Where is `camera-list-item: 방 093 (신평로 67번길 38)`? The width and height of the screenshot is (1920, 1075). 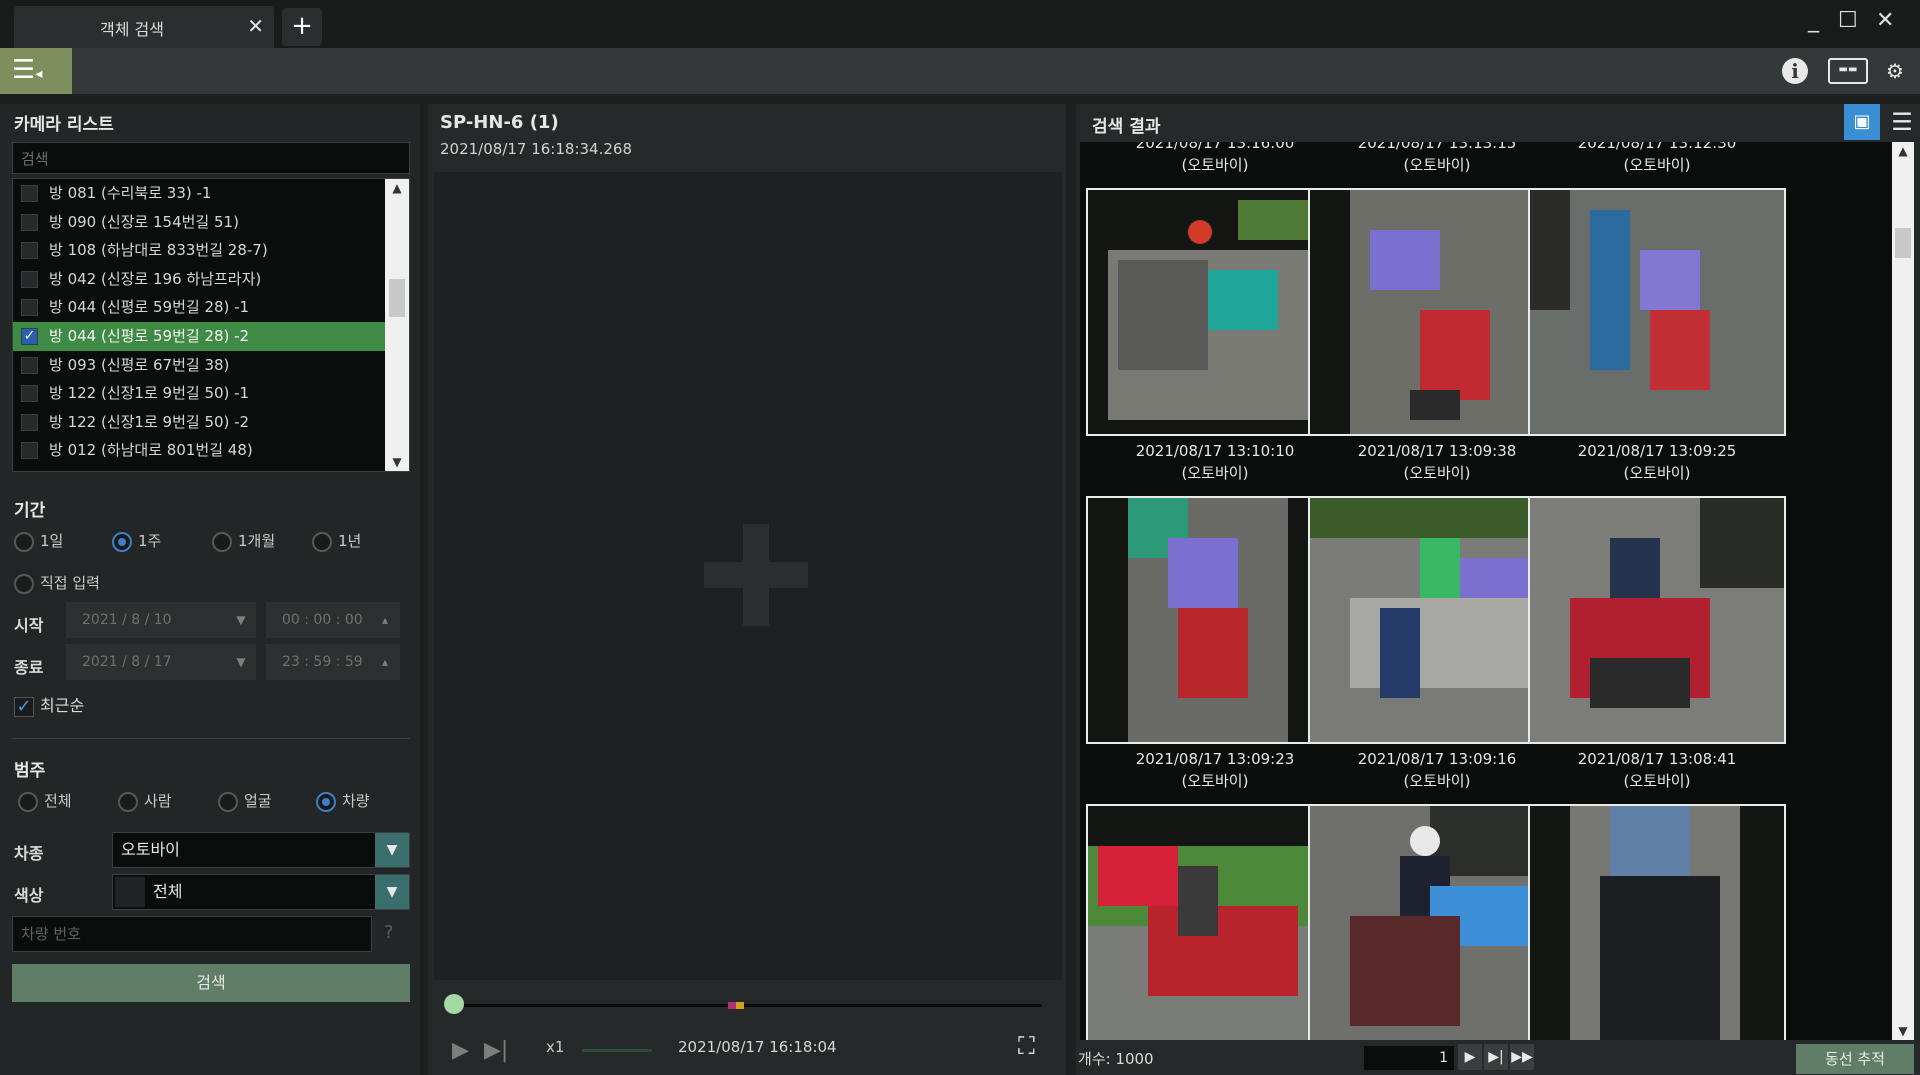 camera-list-item: 방 093 (신평로 67번길 38) is located at coordinates (211, 365).